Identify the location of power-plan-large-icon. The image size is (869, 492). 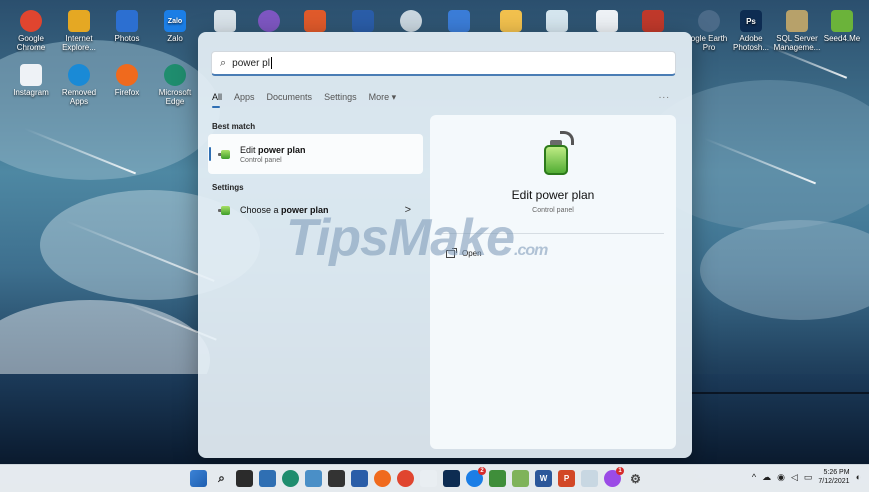
(555, 155).